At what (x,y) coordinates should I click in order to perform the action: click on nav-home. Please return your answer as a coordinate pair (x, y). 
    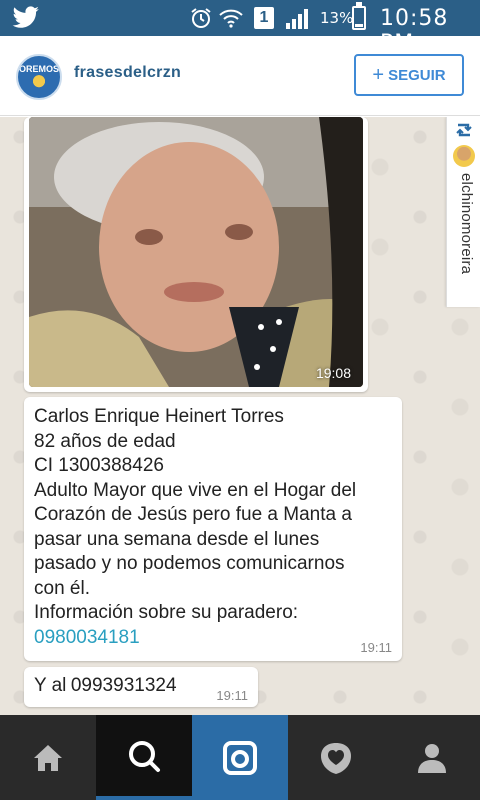
    Looking at the image, I should click on (48, 757).